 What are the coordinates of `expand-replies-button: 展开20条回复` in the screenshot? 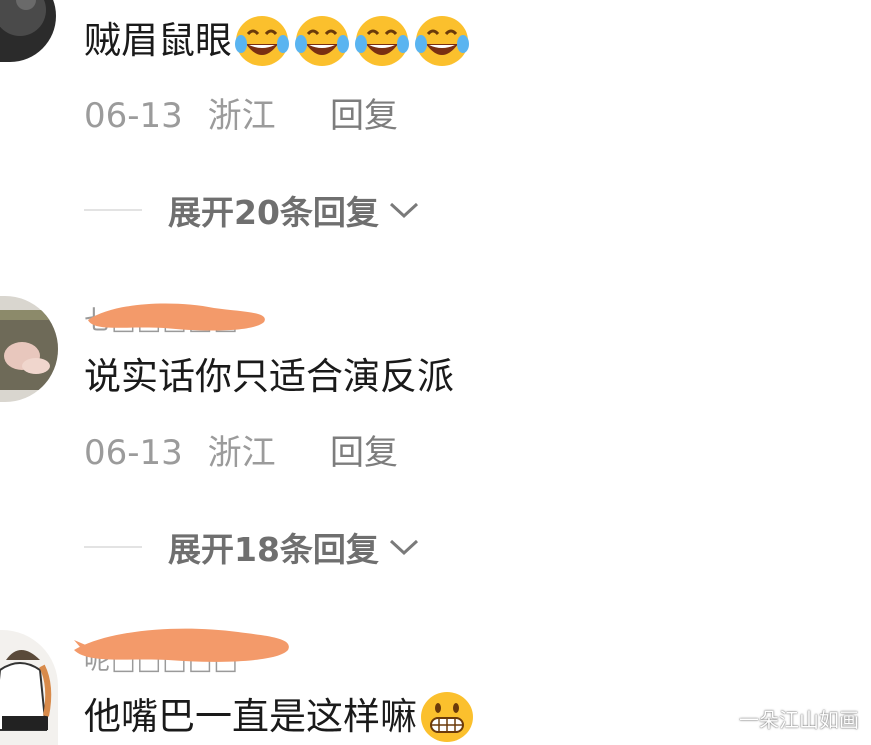 It's located at (252, 211).